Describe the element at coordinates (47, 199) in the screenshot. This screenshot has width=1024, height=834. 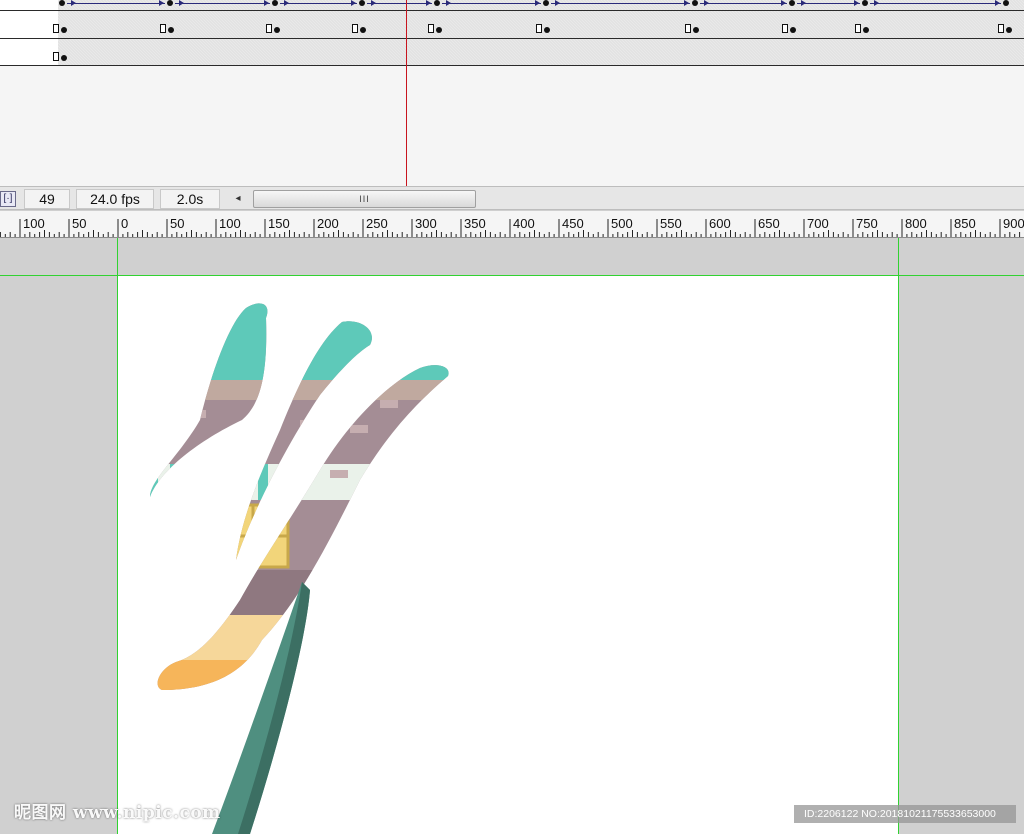
I see `current-frame-field: 49` at that location.